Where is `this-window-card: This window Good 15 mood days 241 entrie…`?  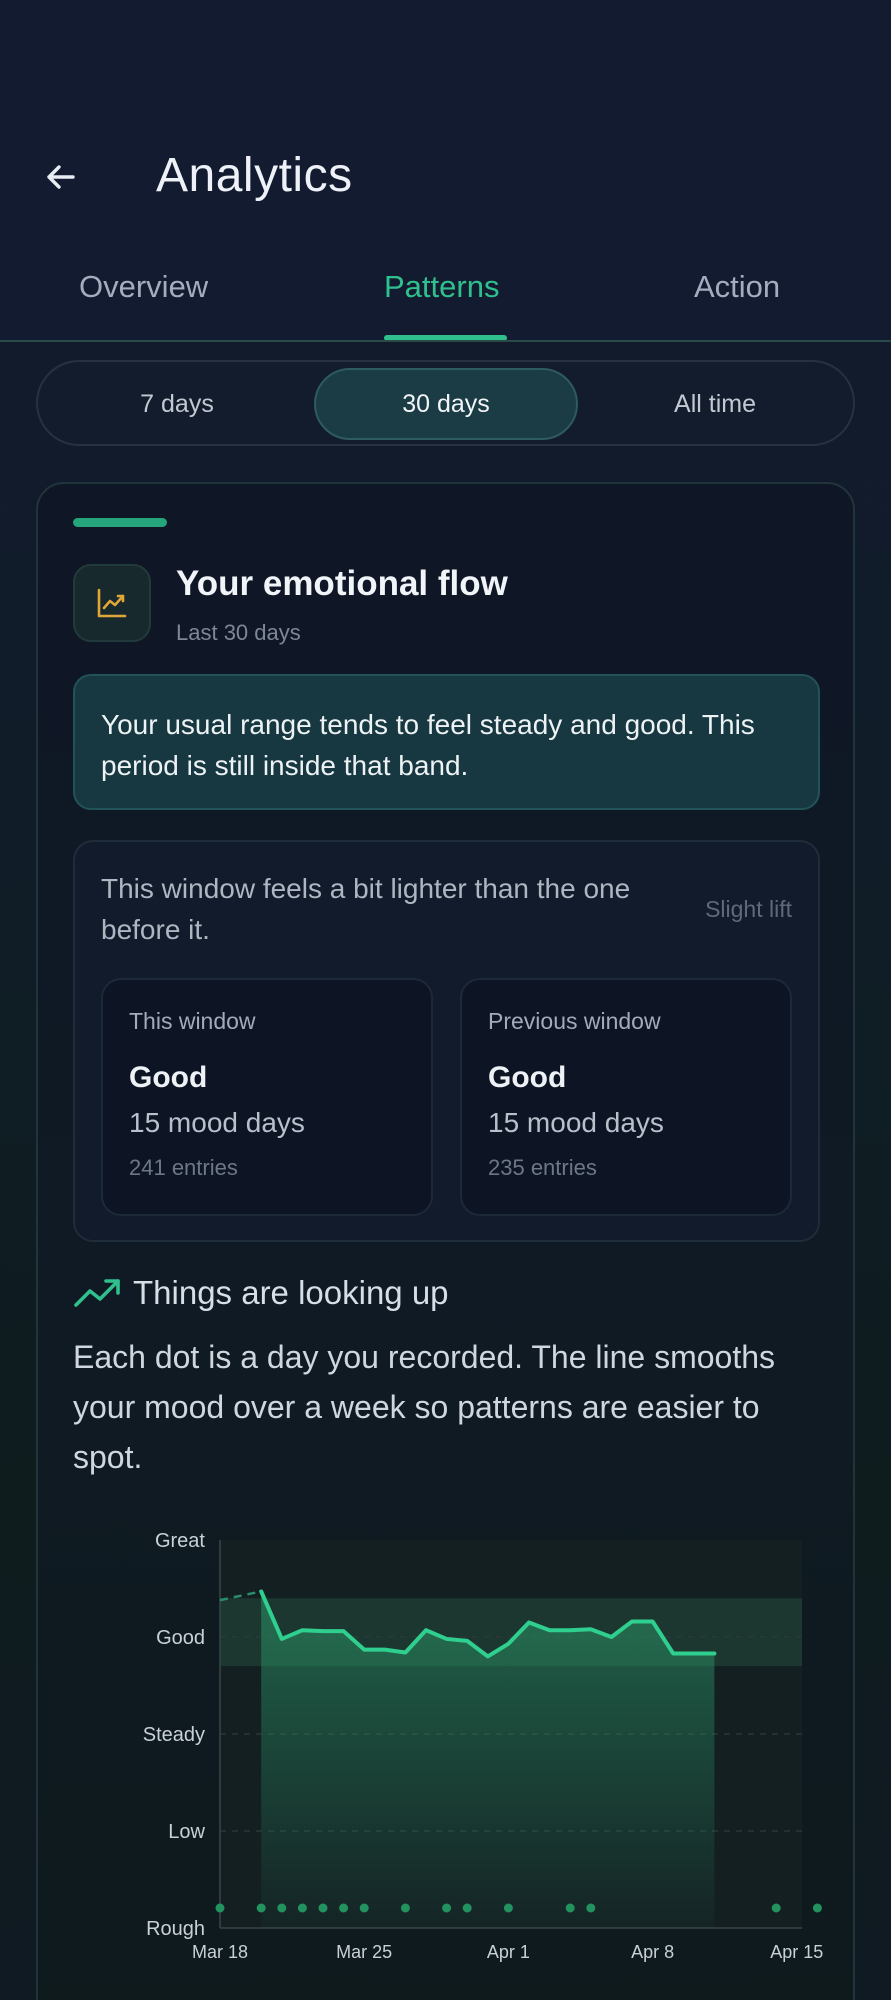
this-window-card: This window Good 15 mood days 241 entrie… is located at coordinates (267, 1097).